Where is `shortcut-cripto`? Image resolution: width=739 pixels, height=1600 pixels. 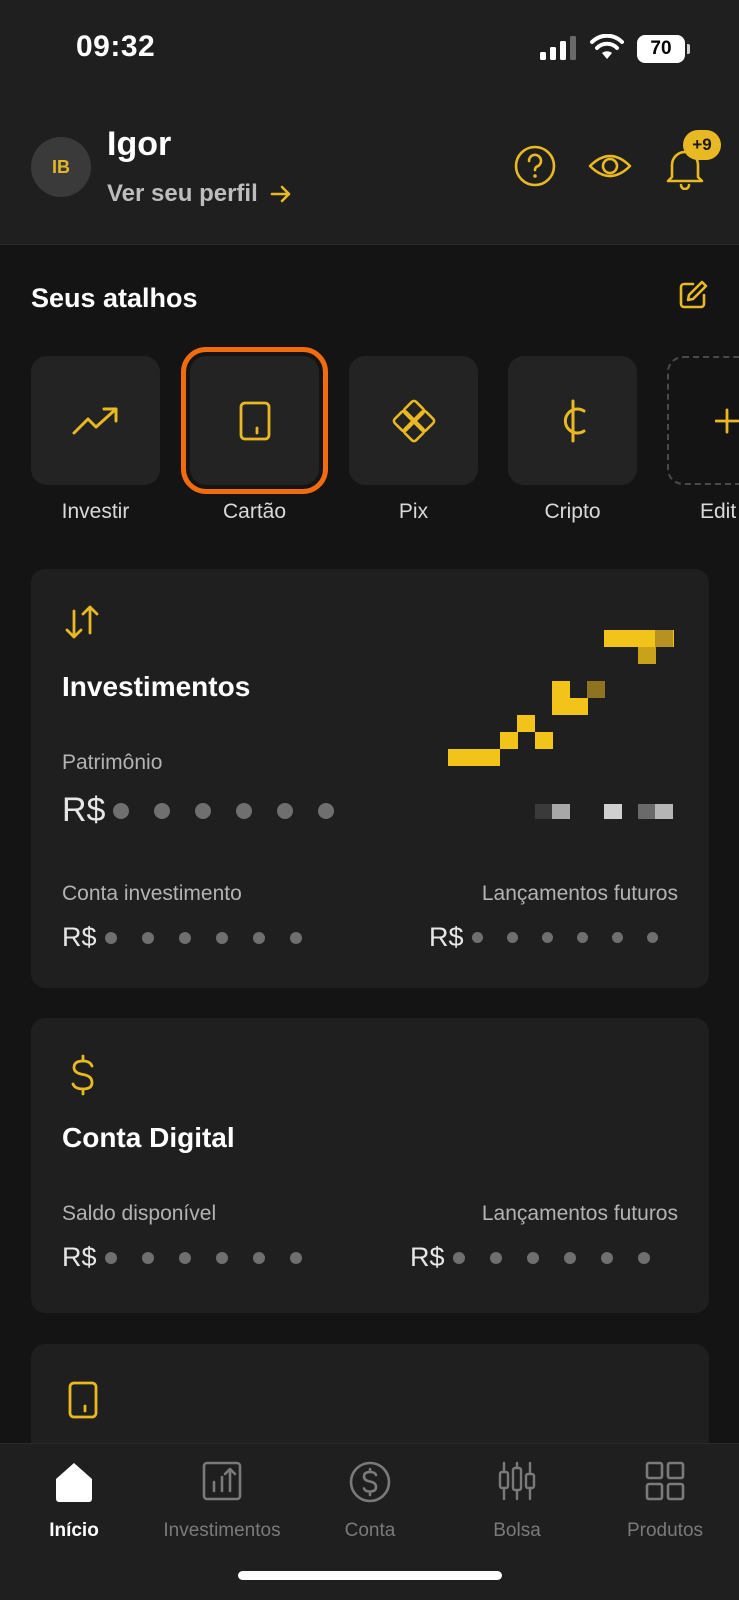 shortcut-cripto is located at coordinates (572, 420).